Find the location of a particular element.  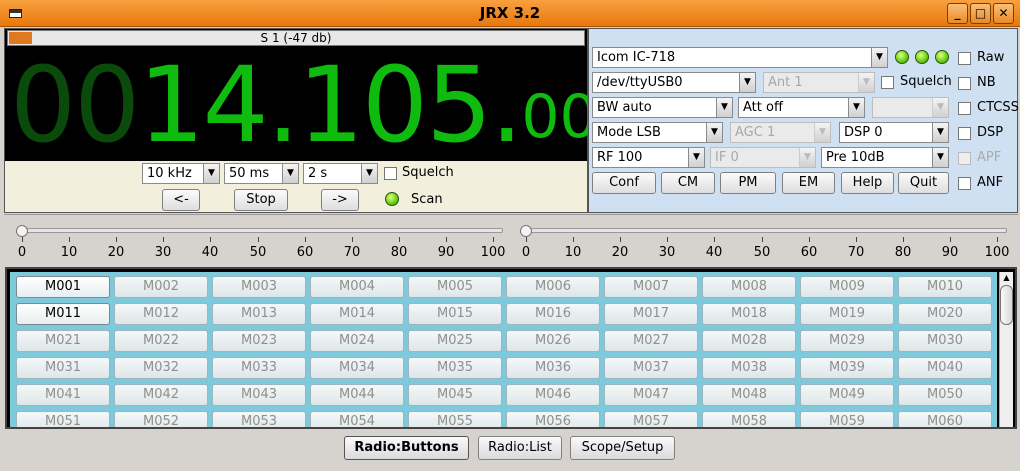

memory-button: M046 is located at coordinates (553, 395).